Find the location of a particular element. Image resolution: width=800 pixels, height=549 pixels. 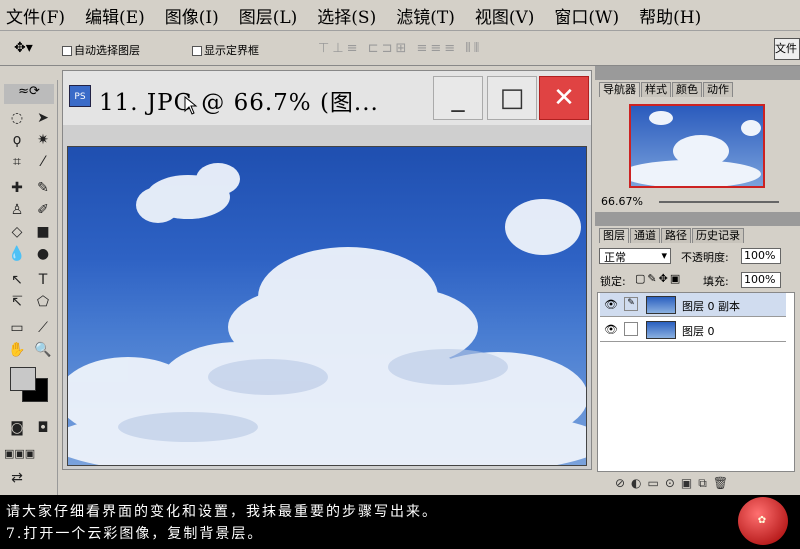

show-bounds-label: 显示定界框 is located at coordinates (231, 50).